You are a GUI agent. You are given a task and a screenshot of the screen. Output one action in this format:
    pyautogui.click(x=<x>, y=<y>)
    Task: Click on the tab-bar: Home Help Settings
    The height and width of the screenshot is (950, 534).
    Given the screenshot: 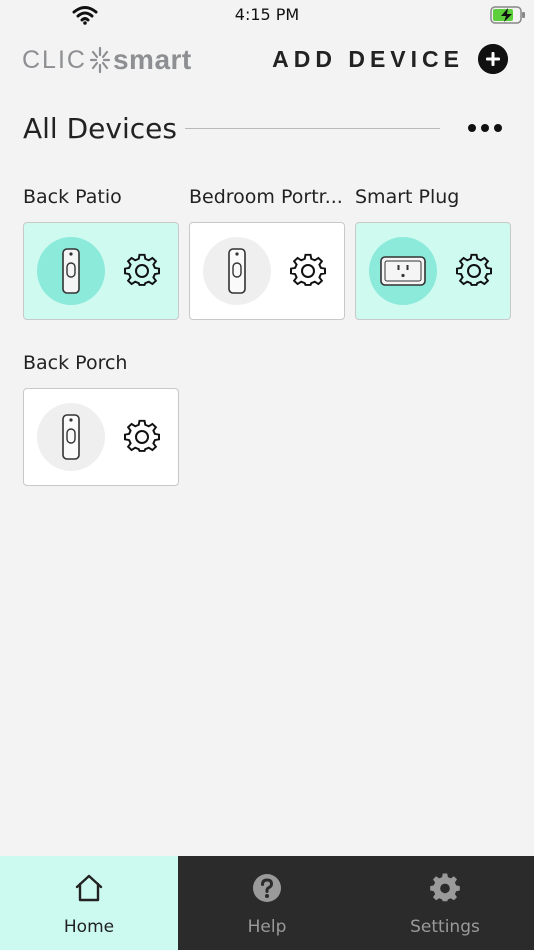 What is the action you would take?
    pyautogui.click(x=267, y=903)
    